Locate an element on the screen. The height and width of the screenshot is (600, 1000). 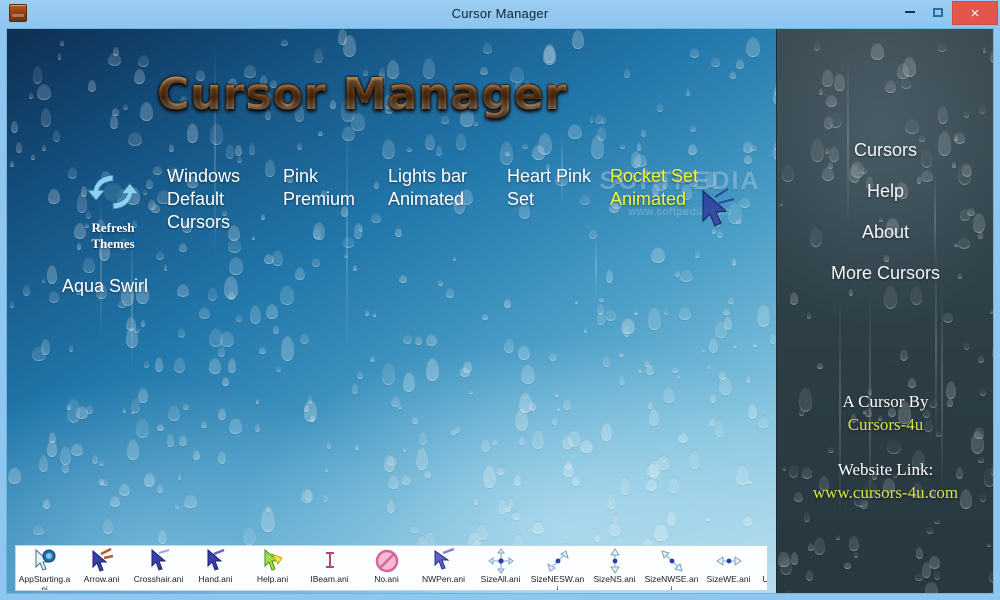
cursor-file-name: Hand.ani is located at coordinates (215, 579).